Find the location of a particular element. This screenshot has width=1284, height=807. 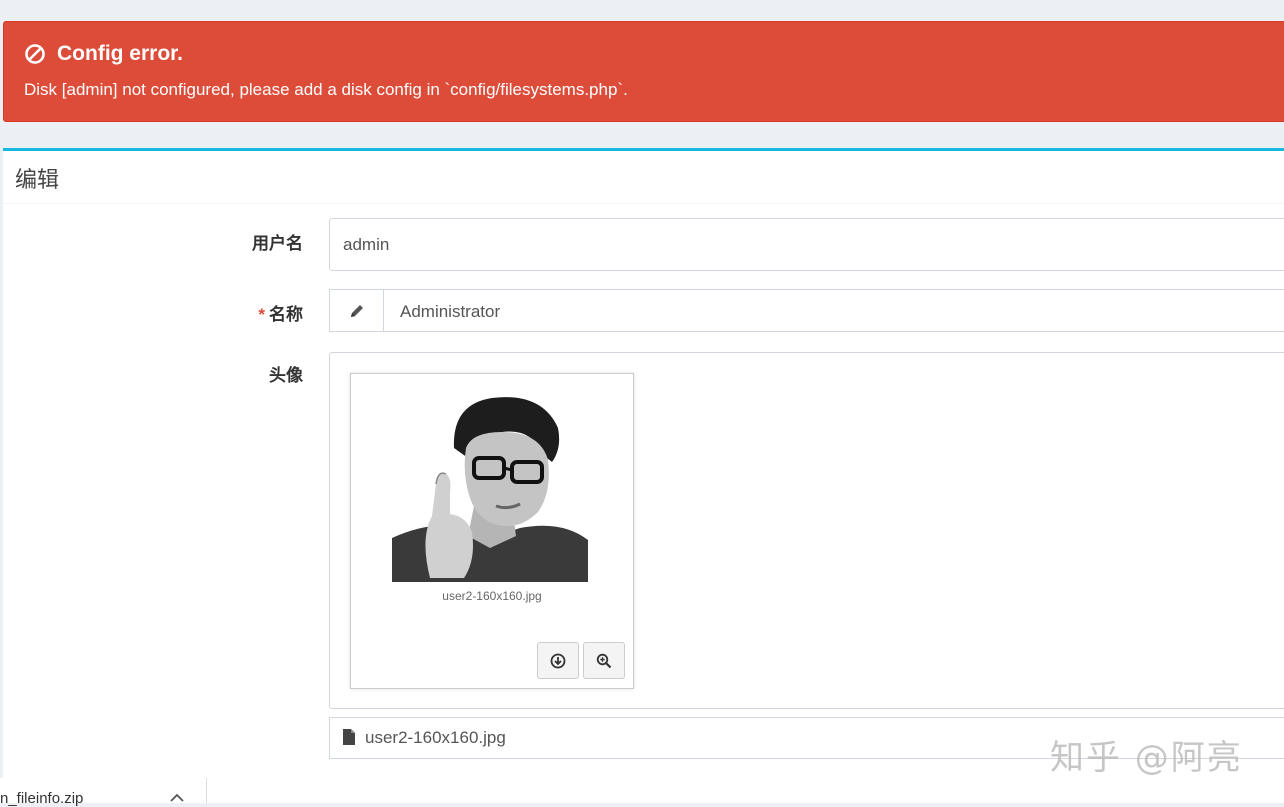

download-button is located at coordinates (558, 660).